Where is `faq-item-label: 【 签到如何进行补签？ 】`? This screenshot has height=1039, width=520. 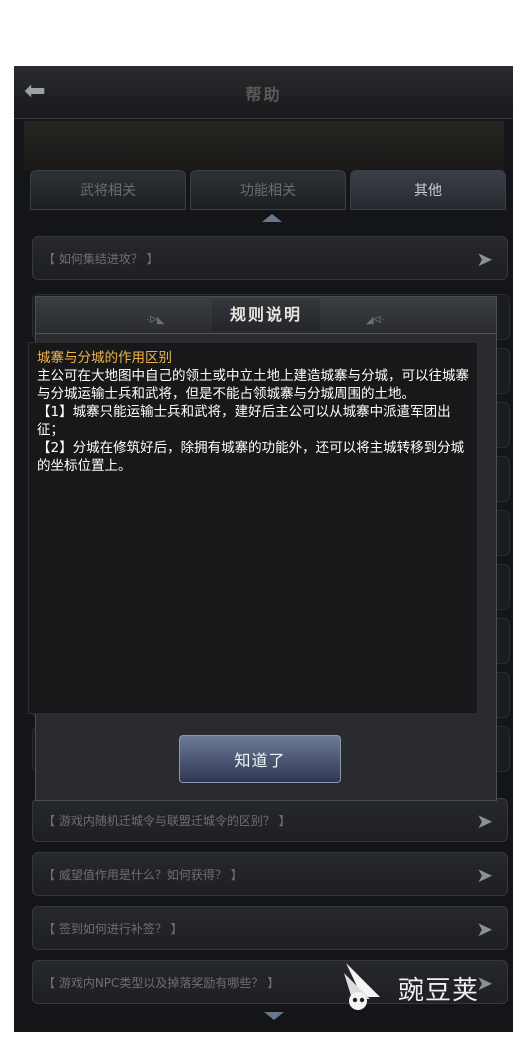 faq-item-label: 【 签到如何进行补签？ 】 is located at coordinates (113, 928).